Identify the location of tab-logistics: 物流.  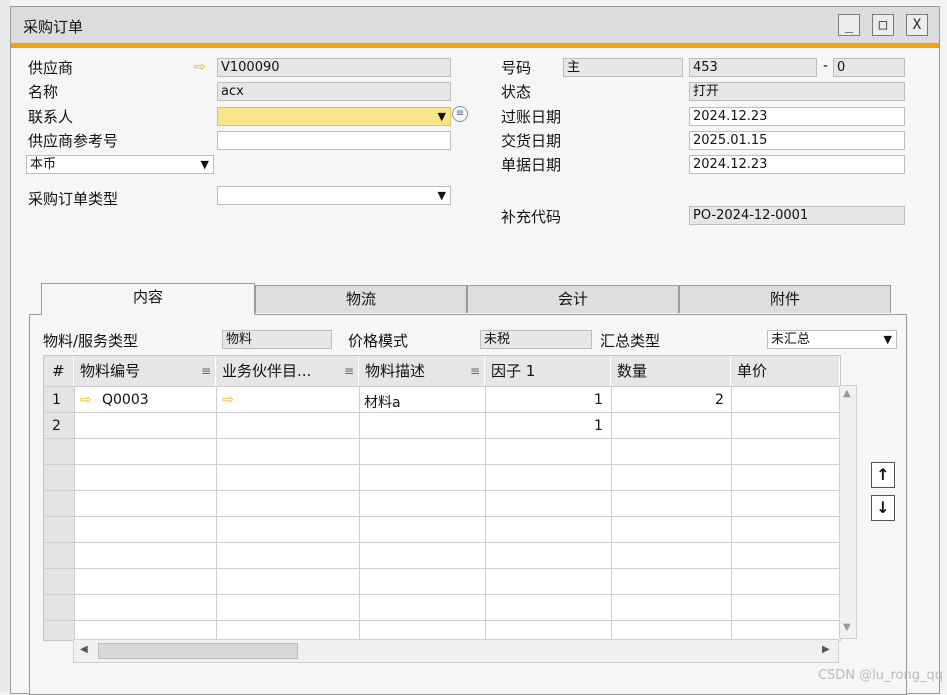
(361, 299).